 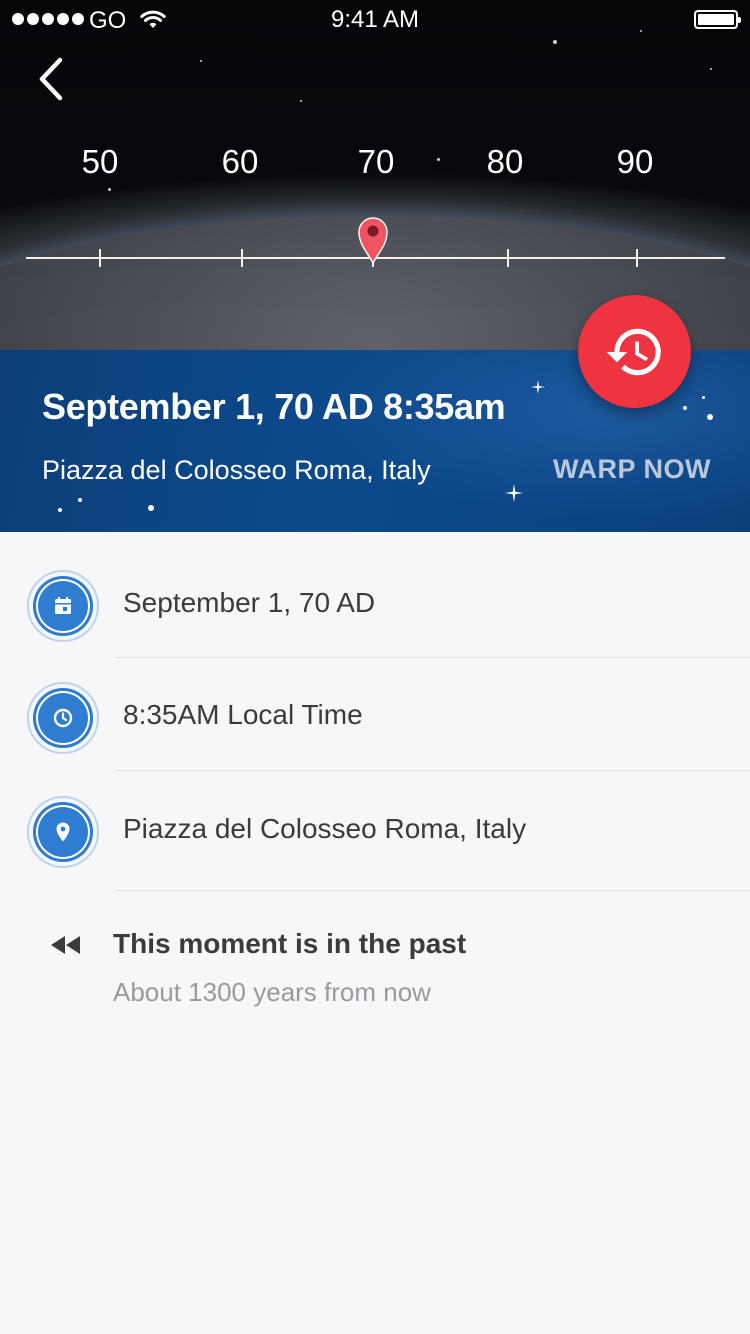 What do you see at coordinates (635, 161) in the screenshot?
I see `timeline-label: 90` at bounding box center [635, 161].